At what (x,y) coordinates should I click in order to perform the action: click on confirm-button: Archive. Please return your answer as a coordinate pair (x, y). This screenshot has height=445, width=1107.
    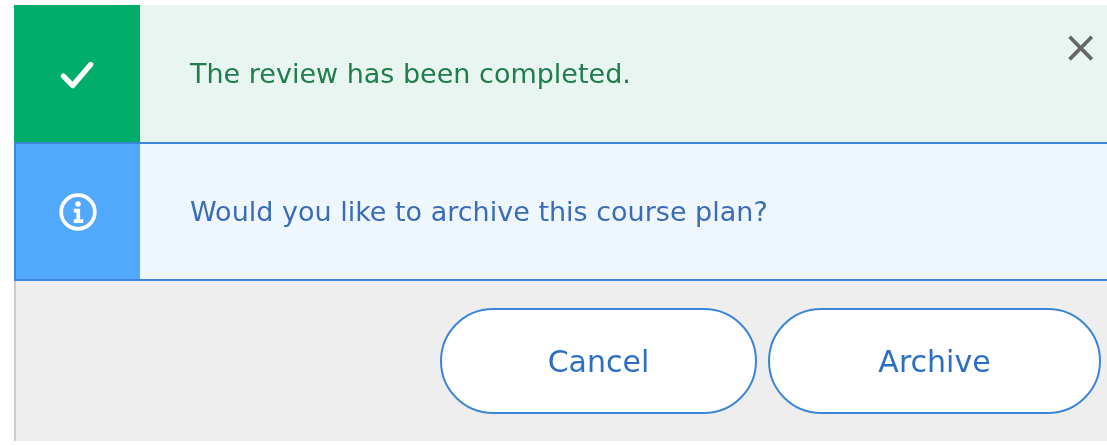
    Looking at the image, I should click on (934, 361).